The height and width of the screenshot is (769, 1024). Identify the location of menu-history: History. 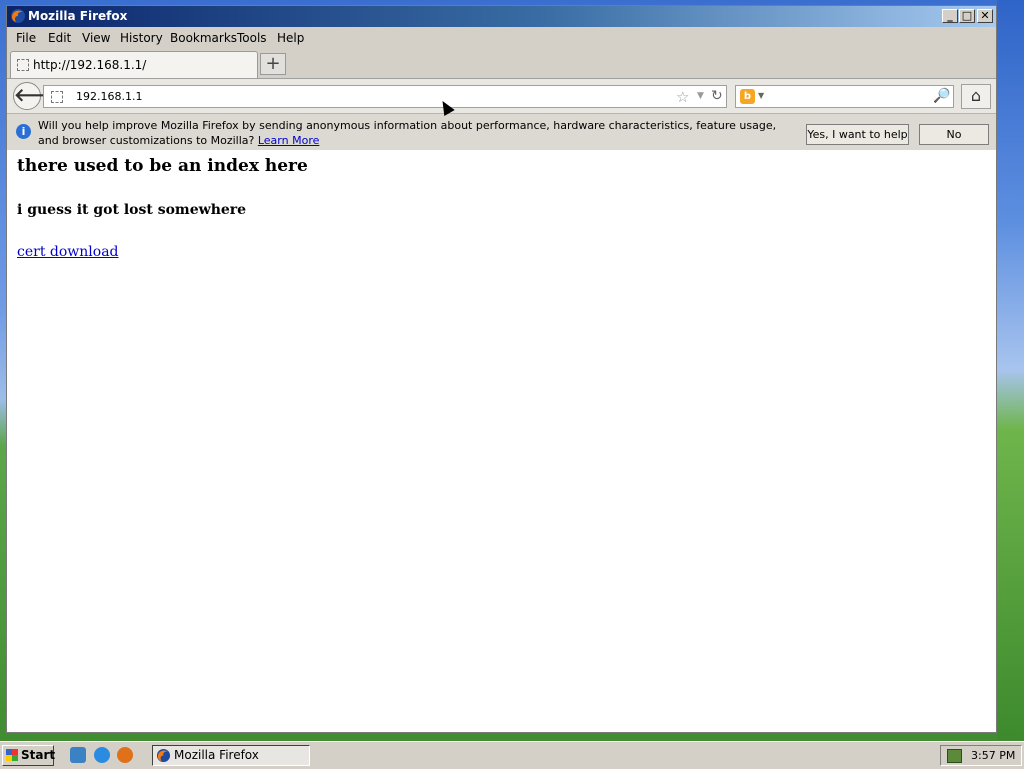
(141, 38).